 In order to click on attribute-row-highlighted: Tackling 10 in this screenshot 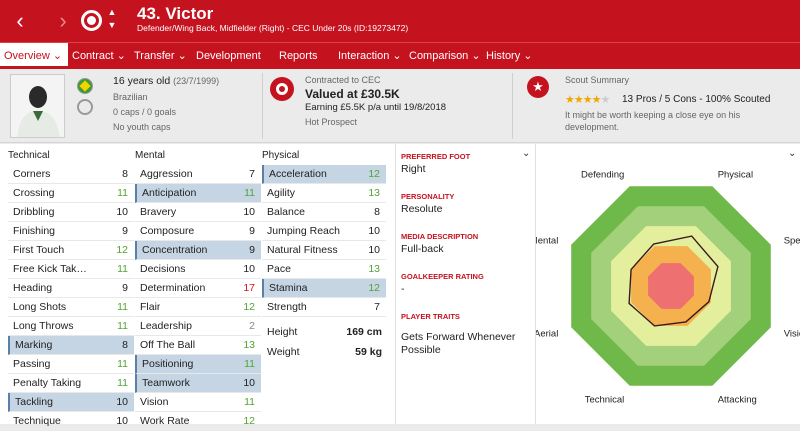, I will do `click(71, 402)`.